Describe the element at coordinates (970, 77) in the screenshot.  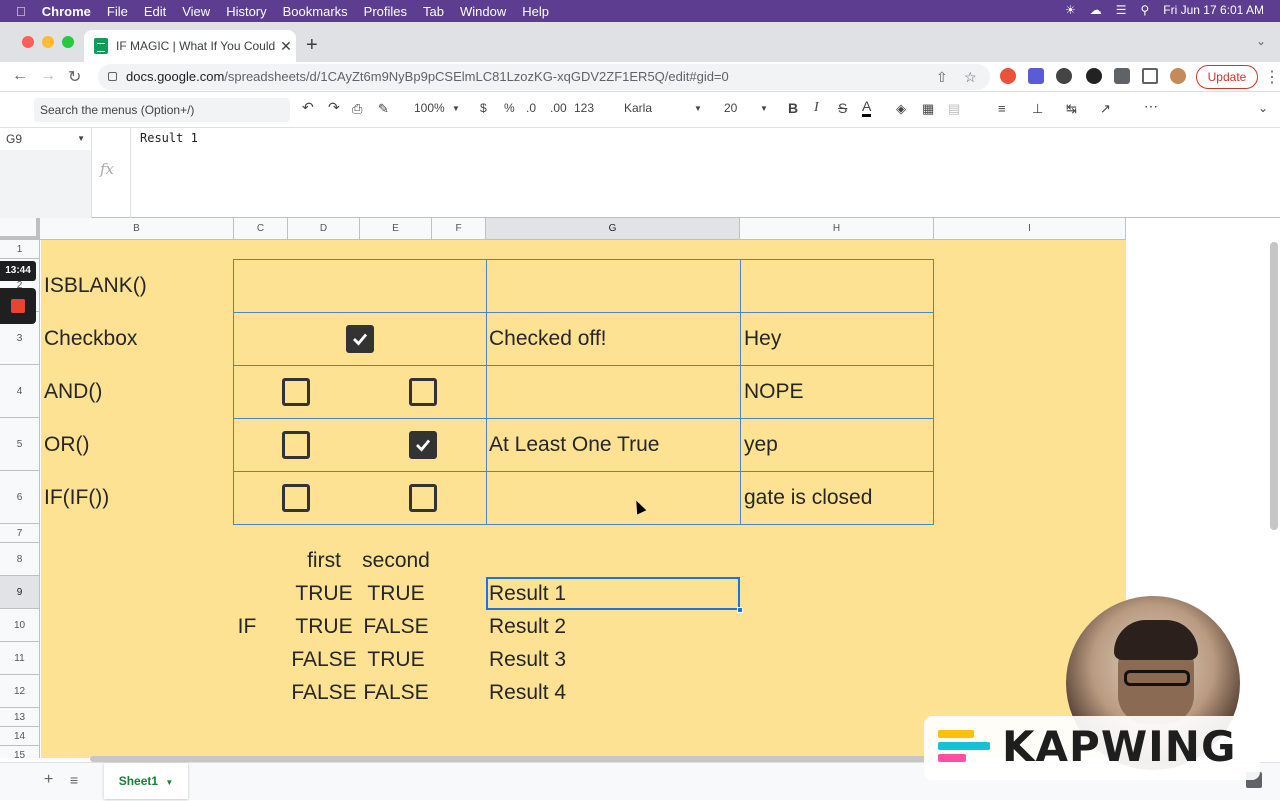
I see `bookmark-star-icon: ☆` at that location.